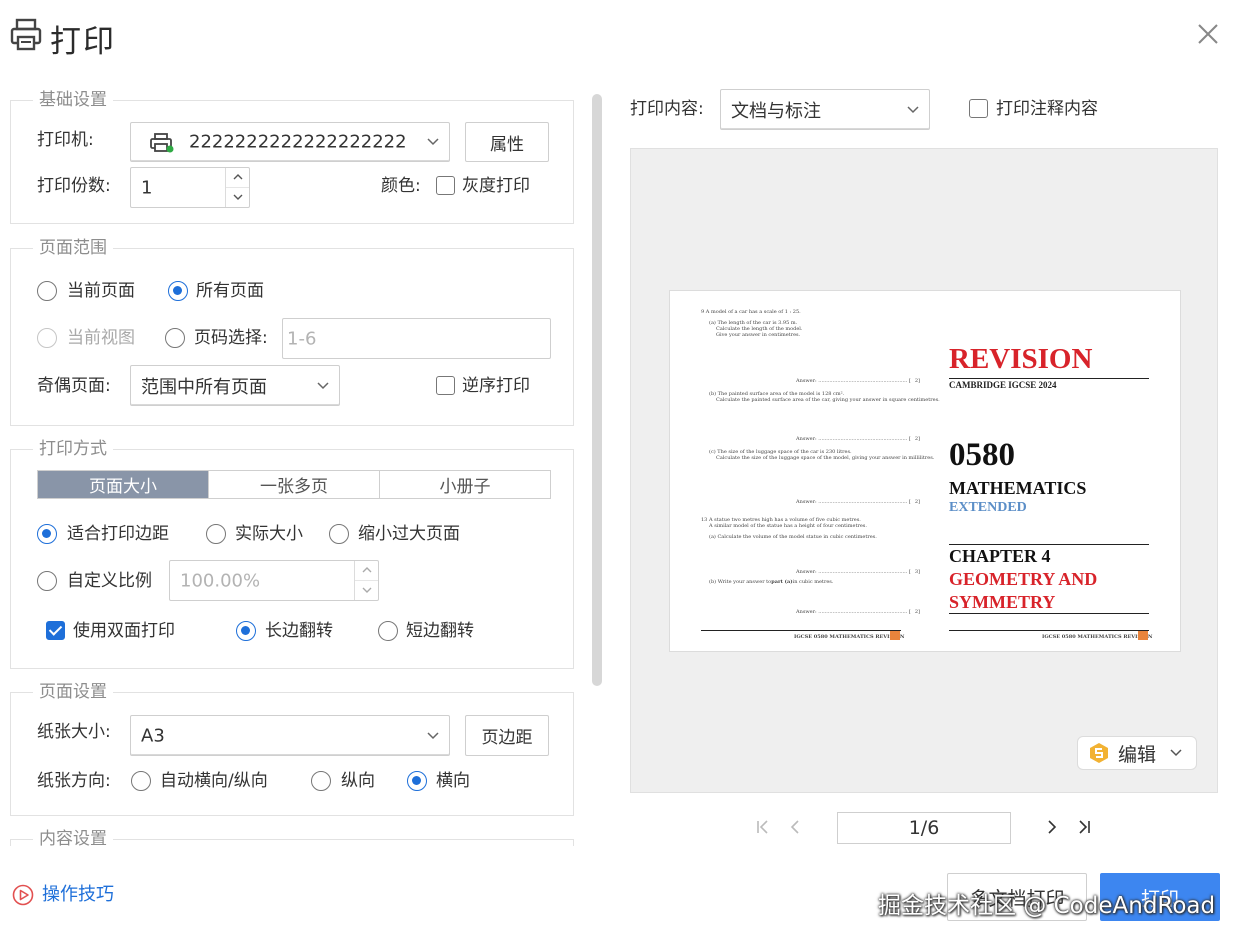  I want to click on margins-button: 页边距, so click(507, 735).